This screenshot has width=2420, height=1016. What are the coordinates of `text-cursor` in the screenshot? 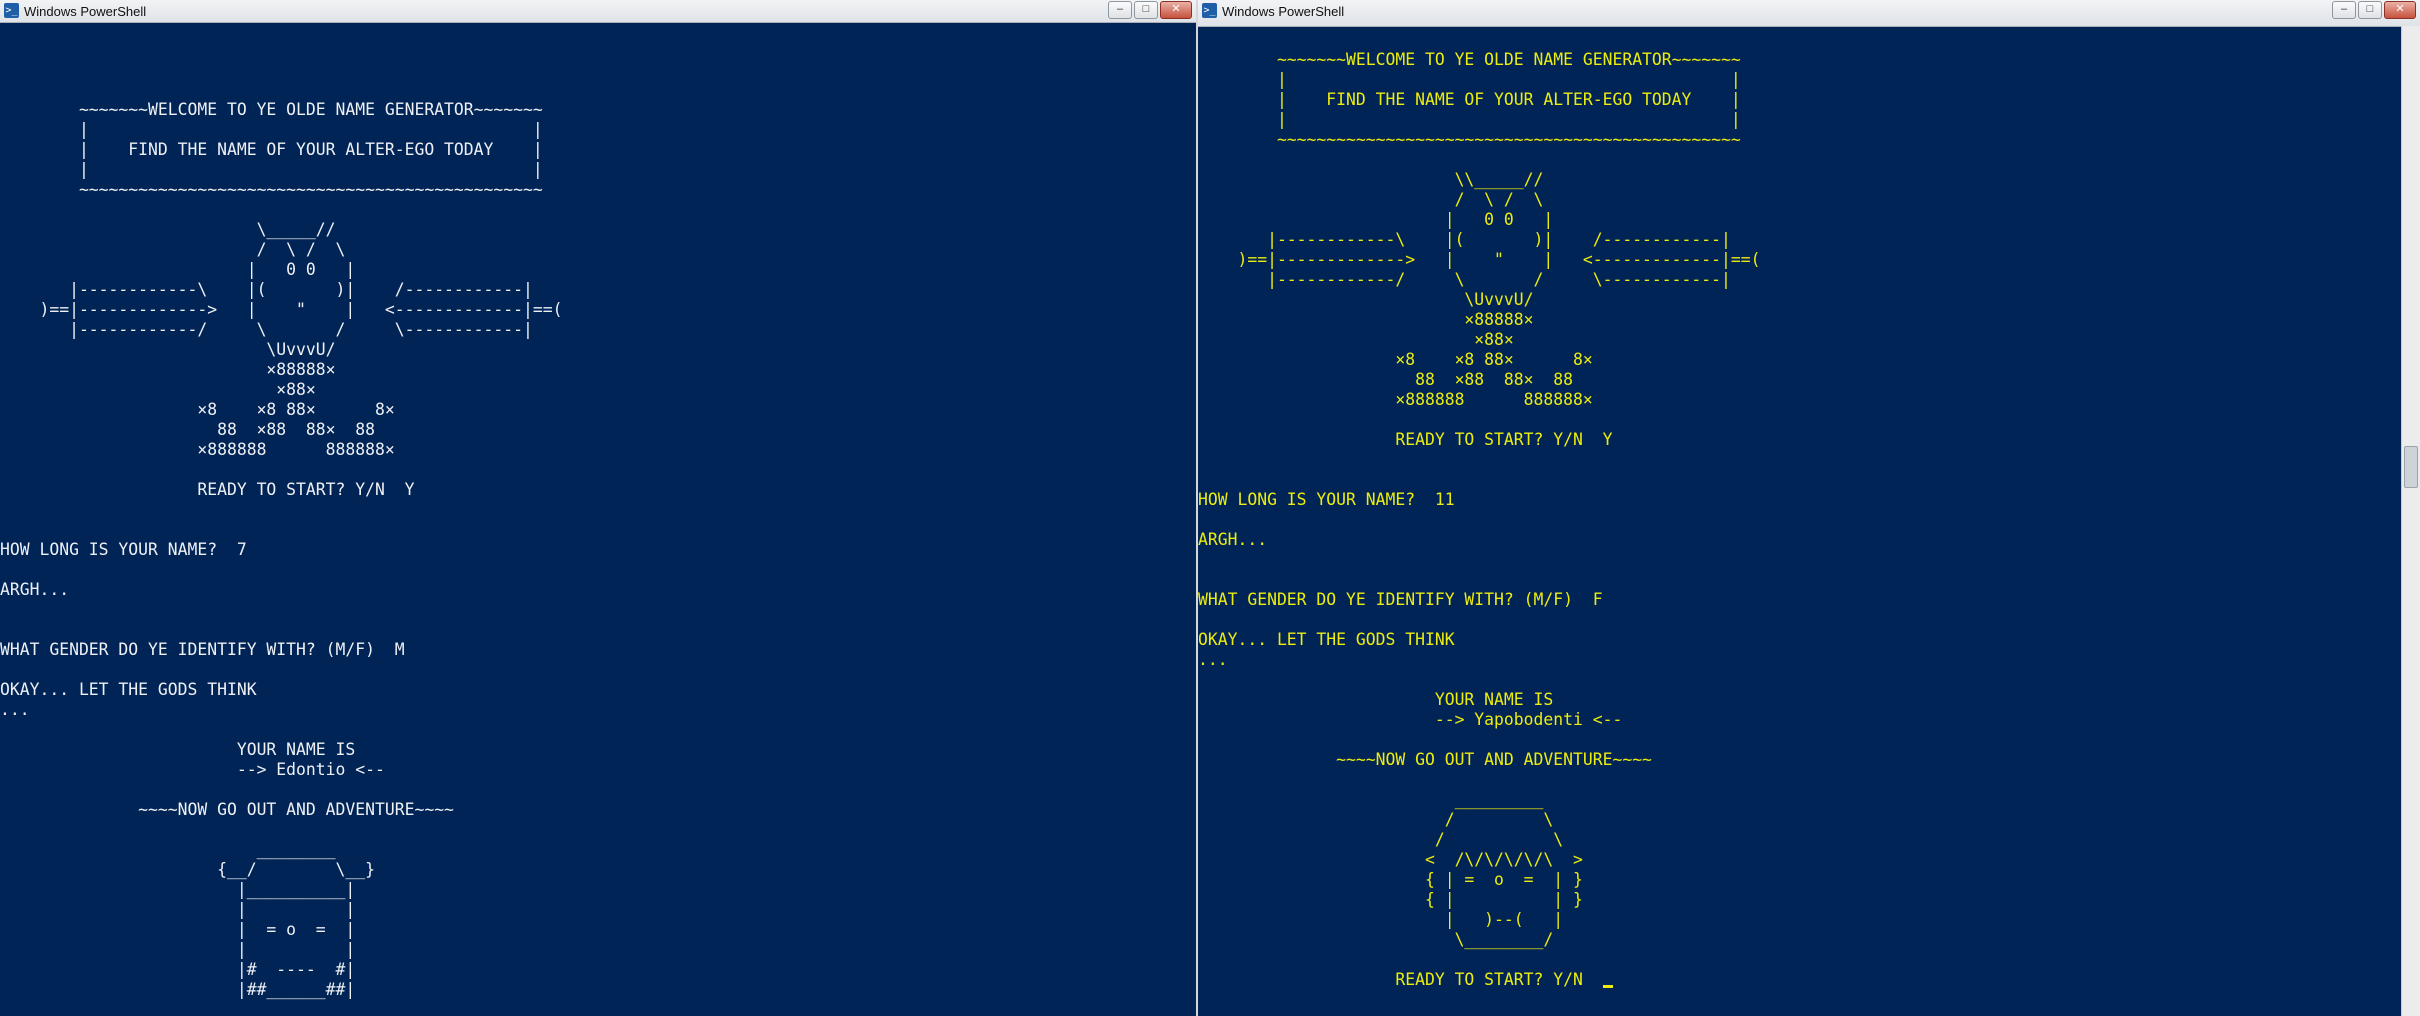 It's located at (1607, 986).